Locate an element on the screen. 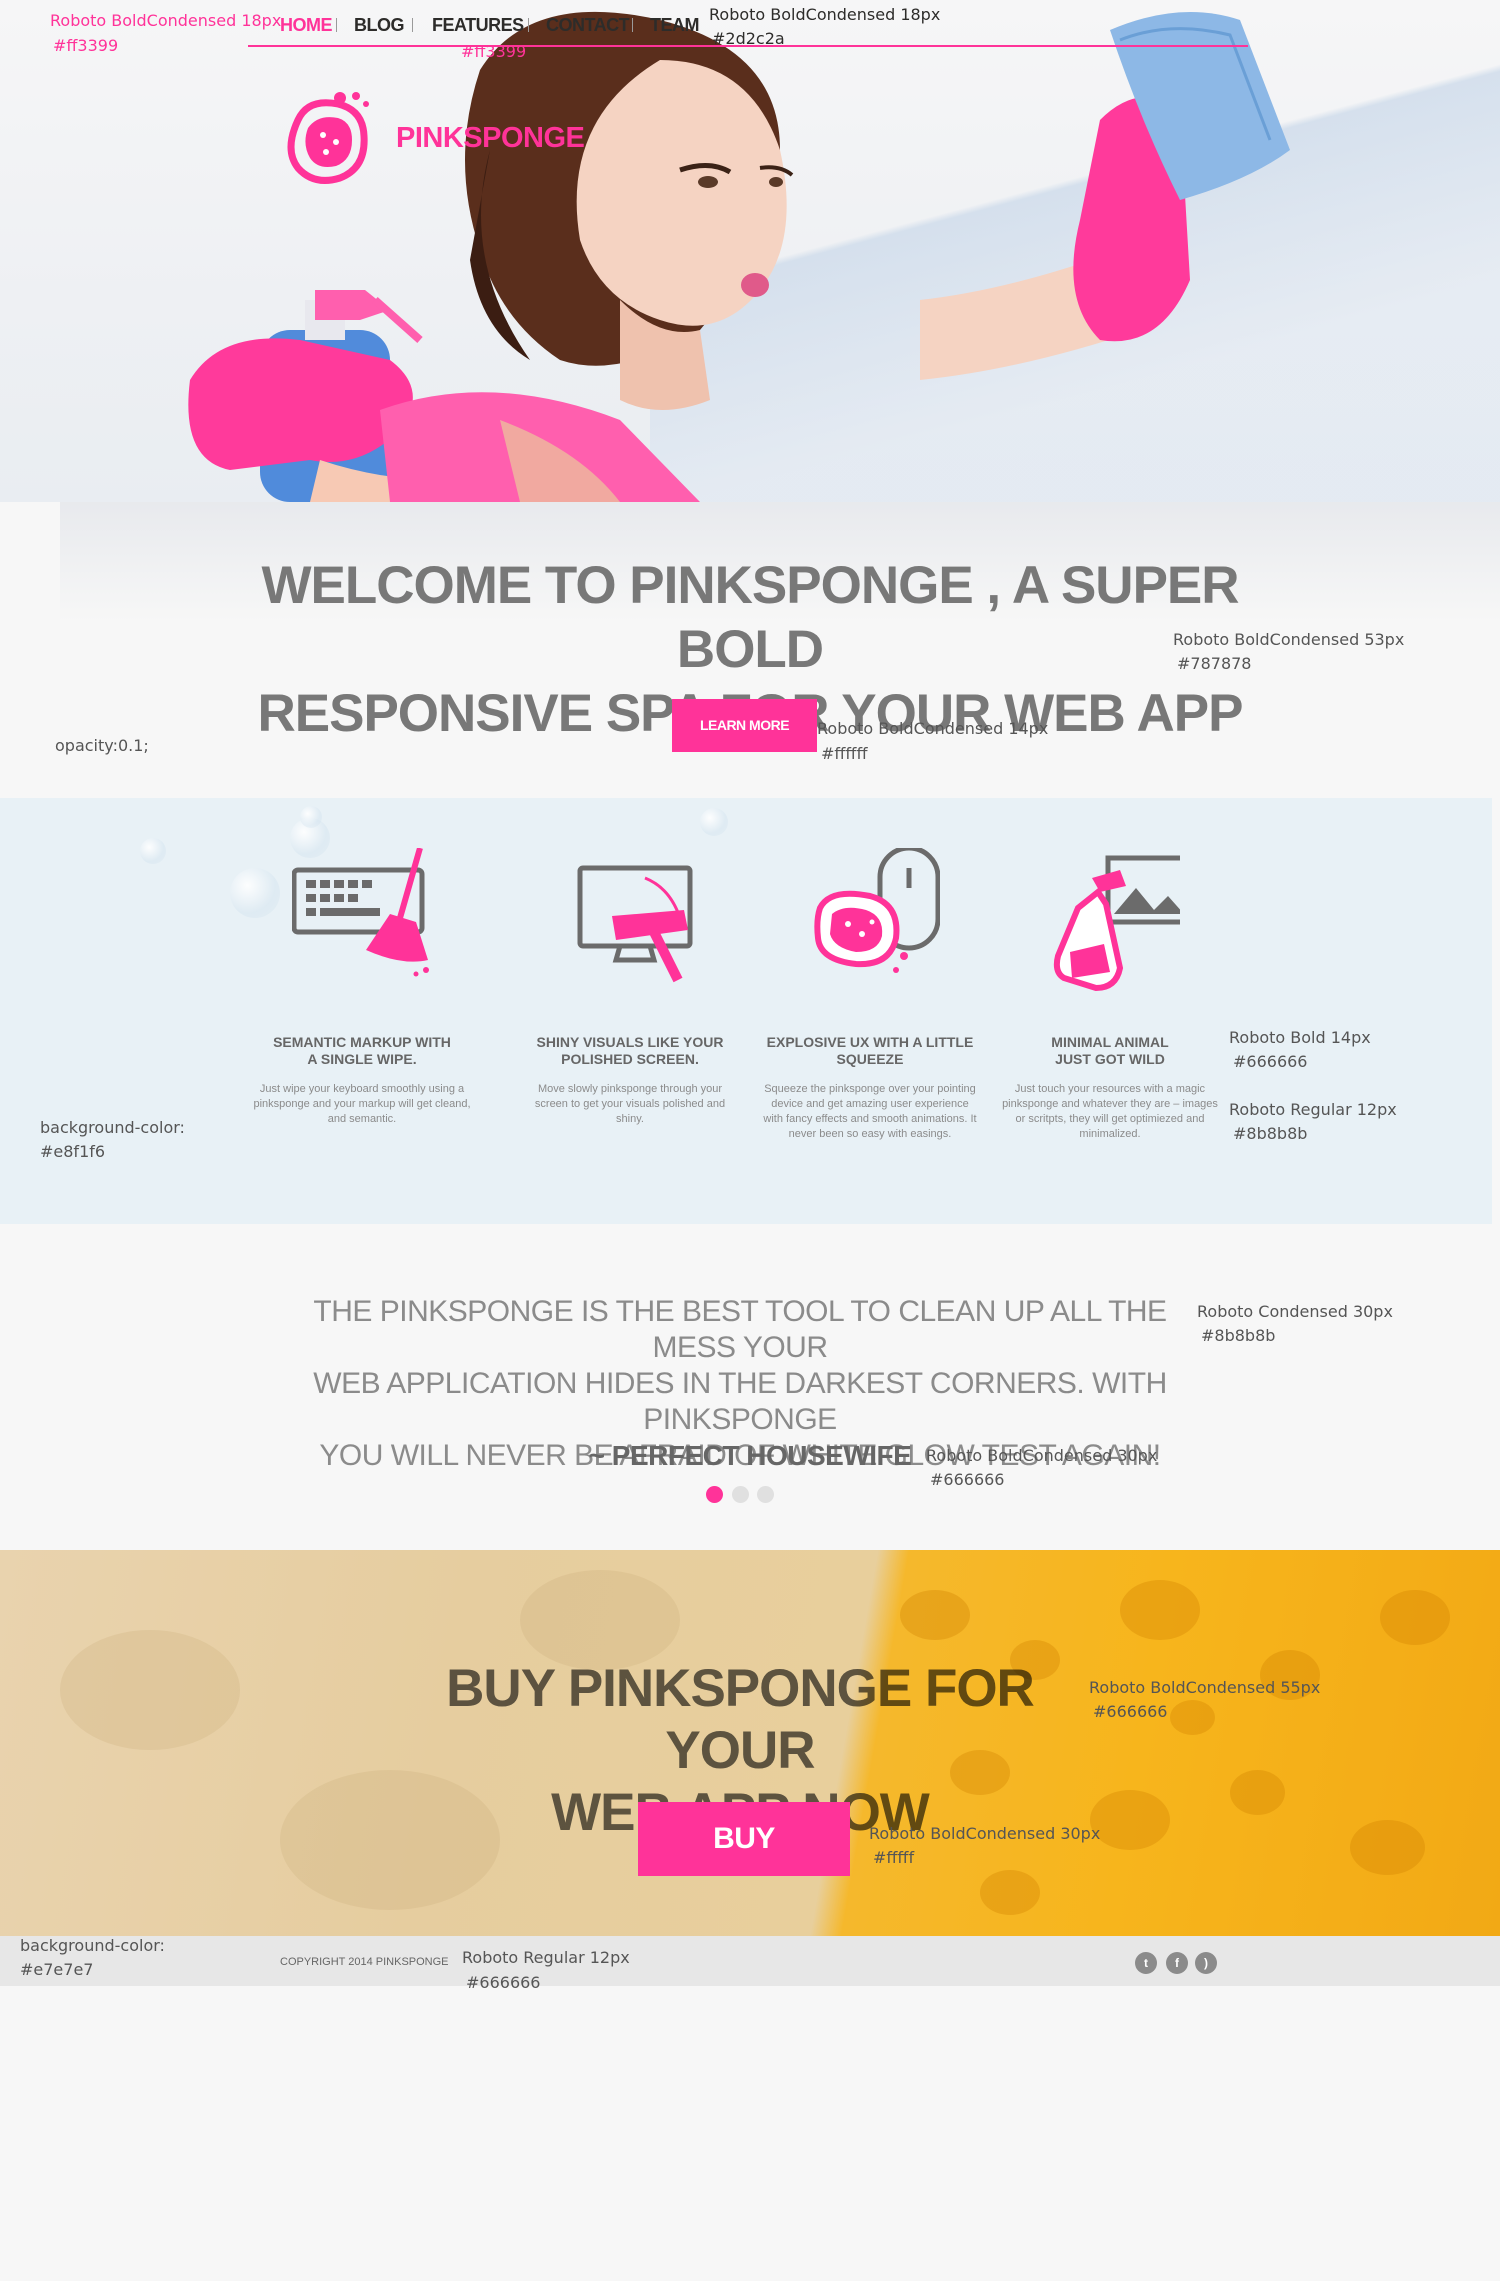  feature-title: SEMANTIC MARKUP WITH A SINGLE WIPE. is located at coordinates (362, 1051).